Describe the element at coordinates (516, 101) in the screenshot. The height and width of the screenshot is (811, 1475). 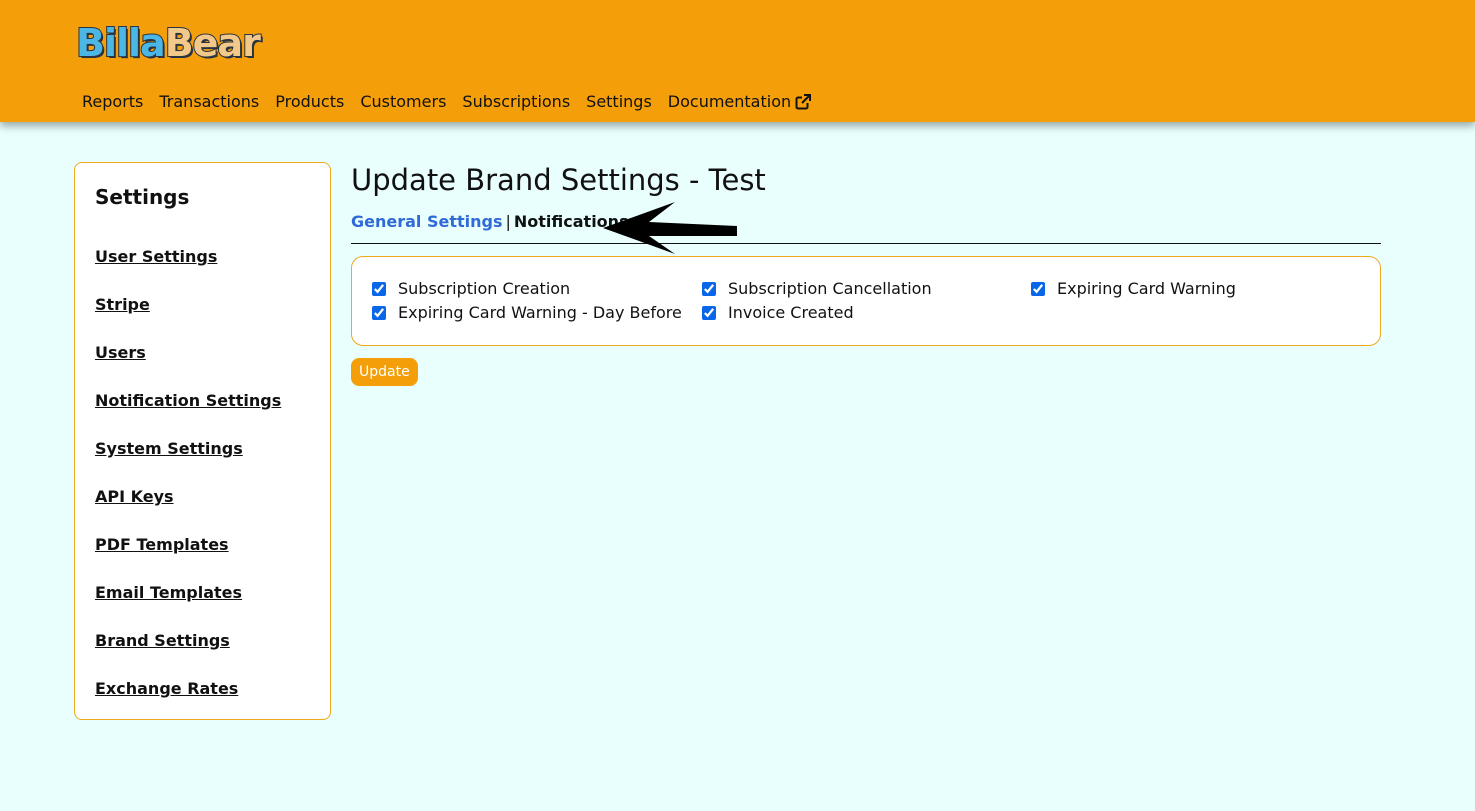
I see `nav-subscriptions: Subscriptions` at that location.